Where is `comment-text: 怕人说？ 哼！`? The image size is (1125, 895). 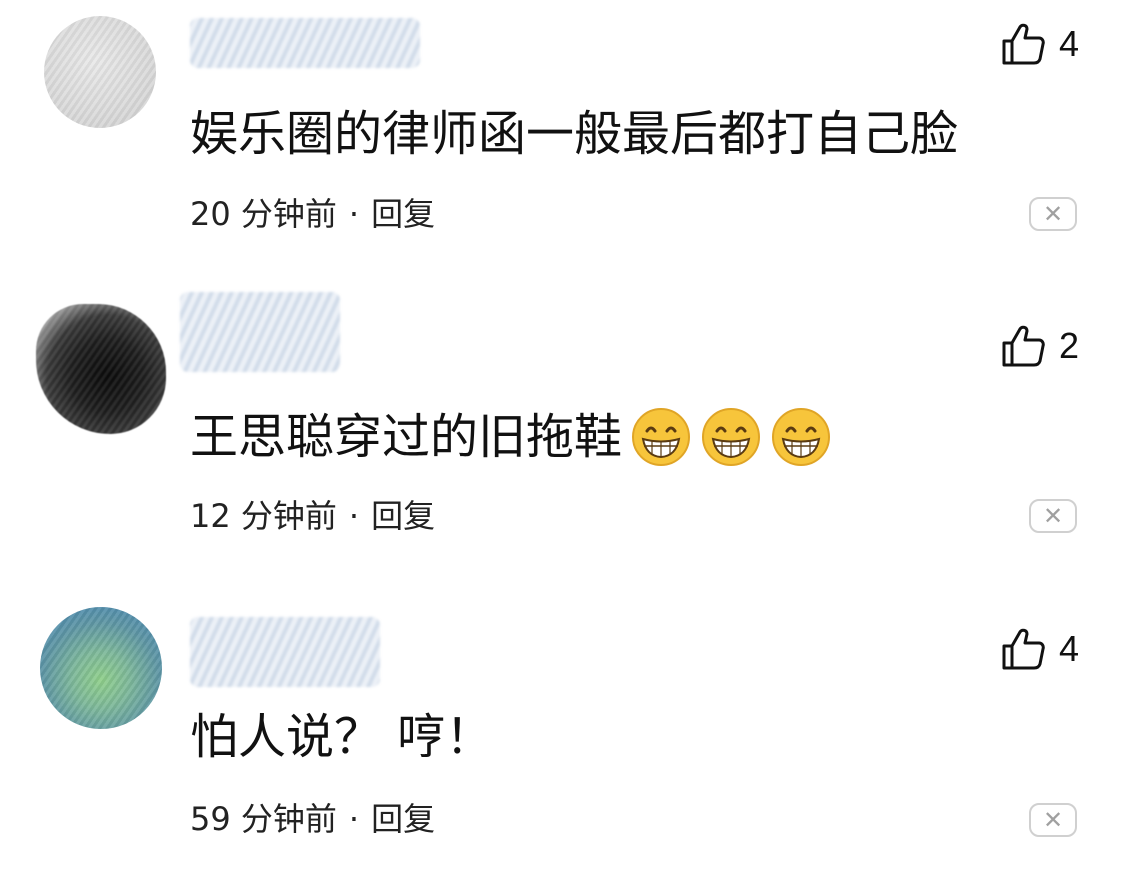
comment-text: 怕人说？ 哼！ is located at coordinates (341, 737).